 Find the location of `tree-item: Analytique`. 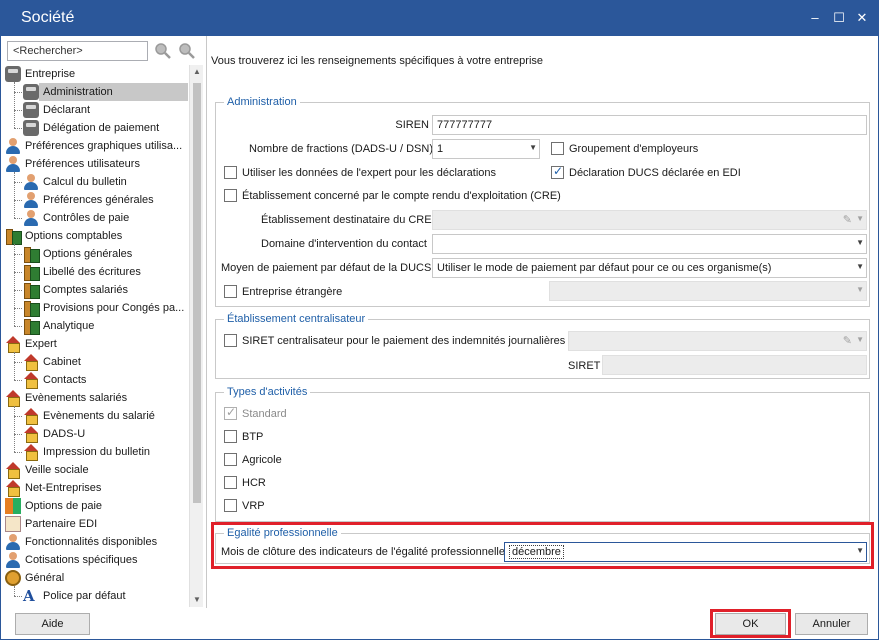

tree-item: Analytique is located at coordinates (95, 326).